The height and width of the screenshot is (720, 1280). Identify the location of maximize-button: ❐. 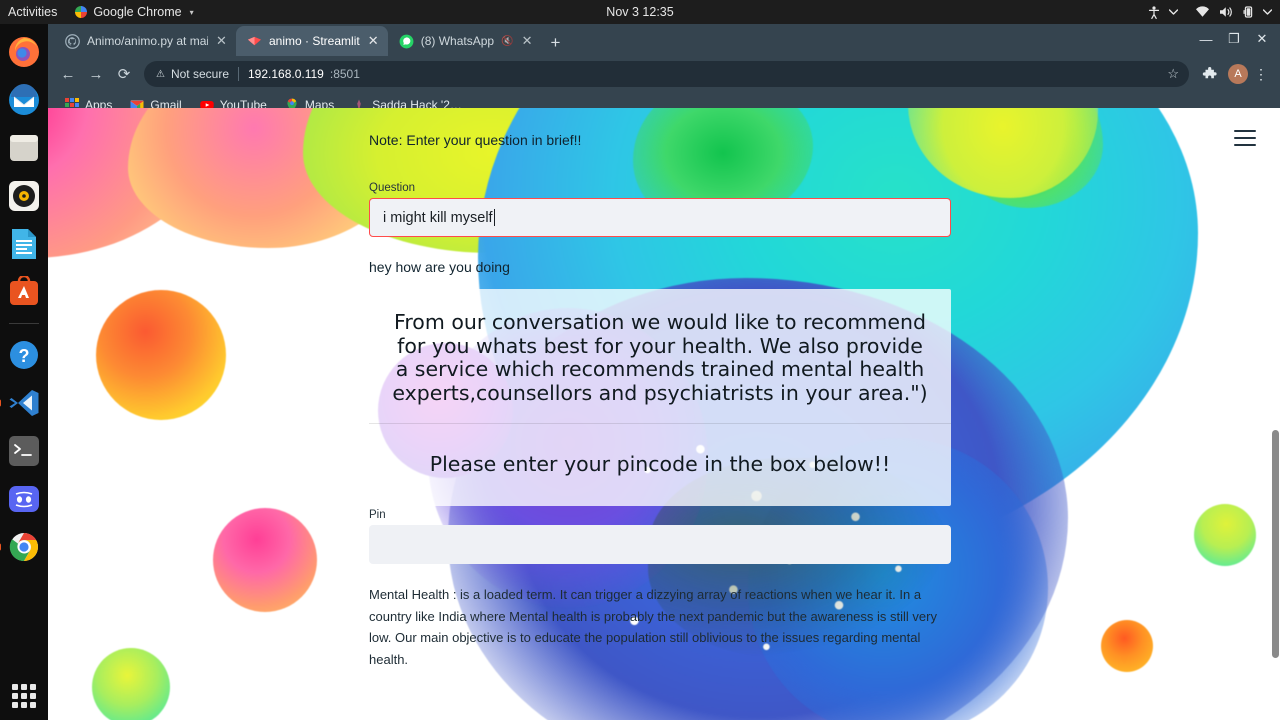
(1234, 39).